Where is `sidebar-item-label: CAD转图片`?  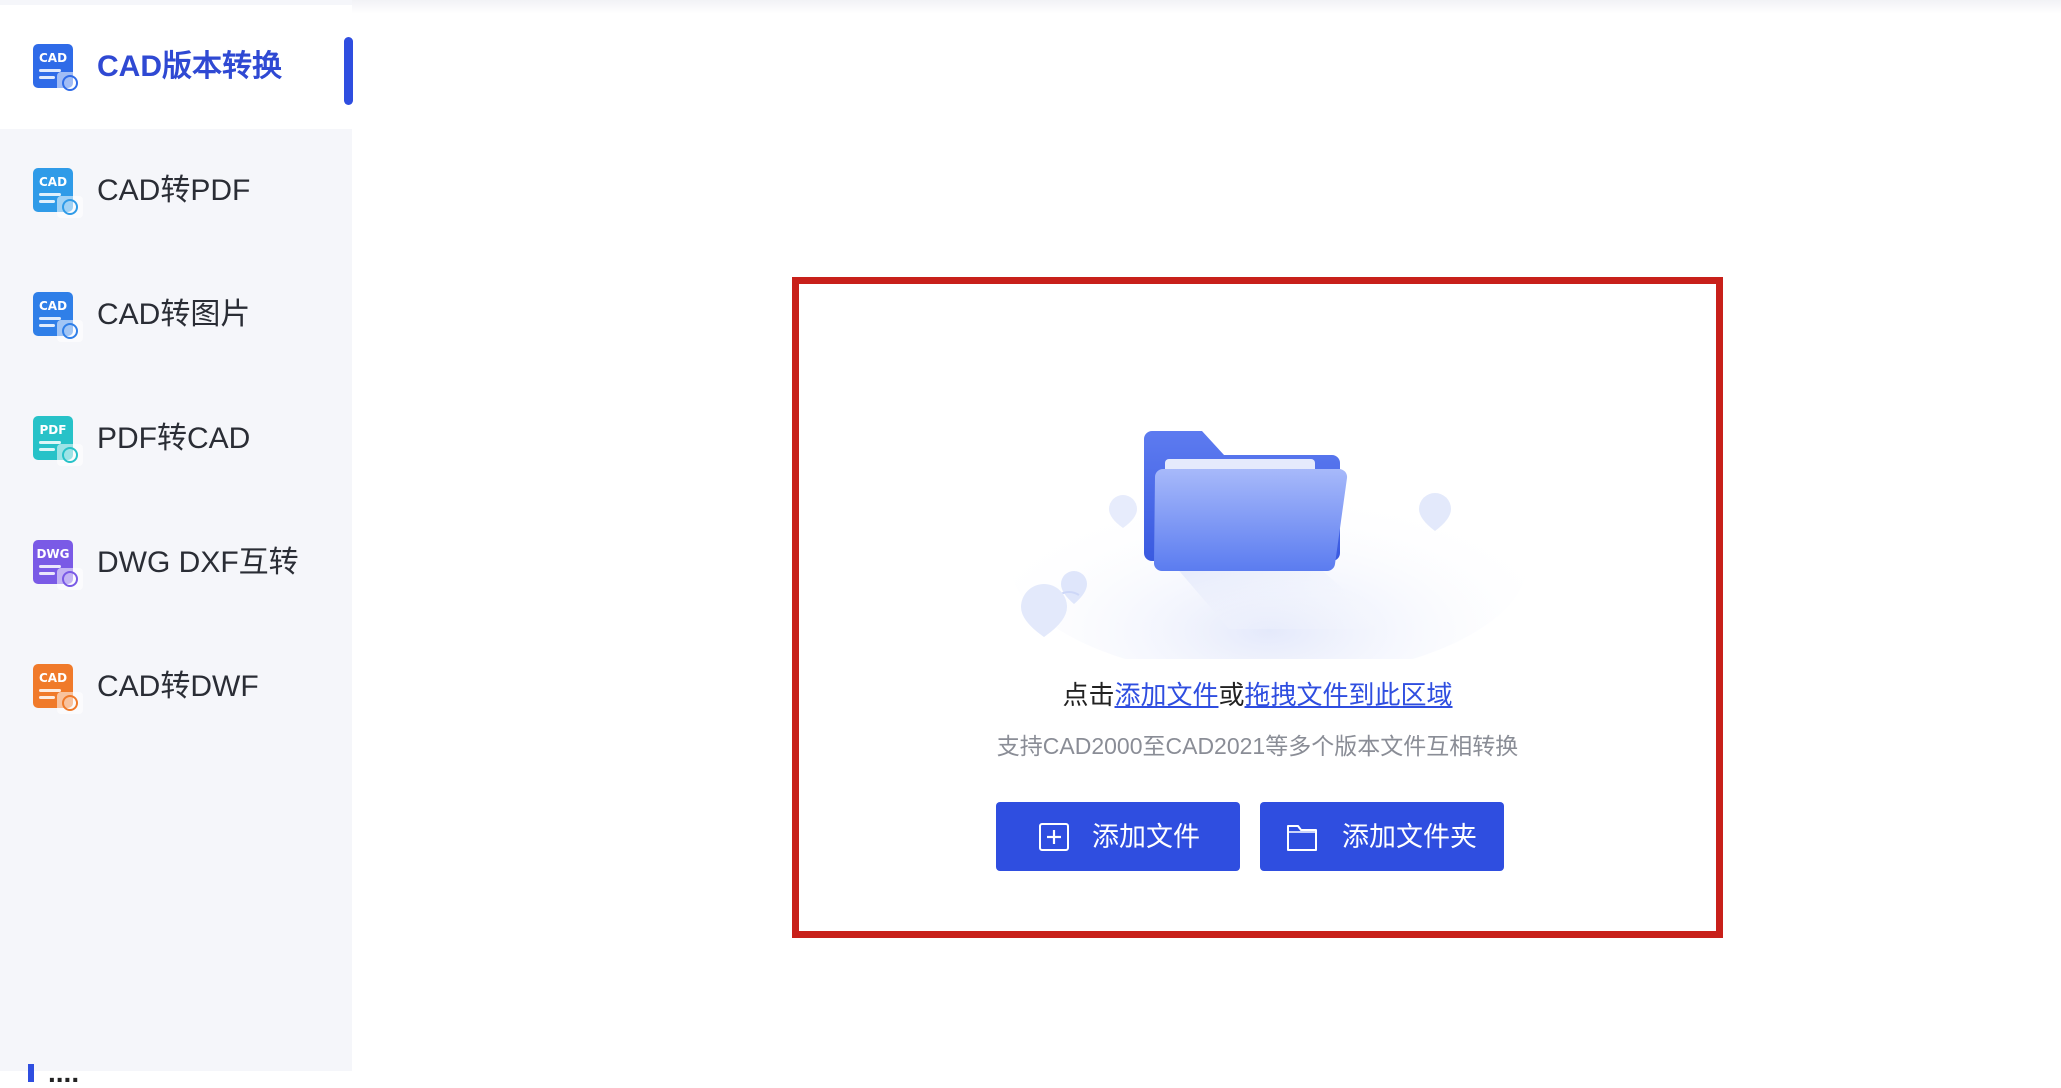
sidebar-item-label: CAD转图片 is located at coordinates (174, 314).